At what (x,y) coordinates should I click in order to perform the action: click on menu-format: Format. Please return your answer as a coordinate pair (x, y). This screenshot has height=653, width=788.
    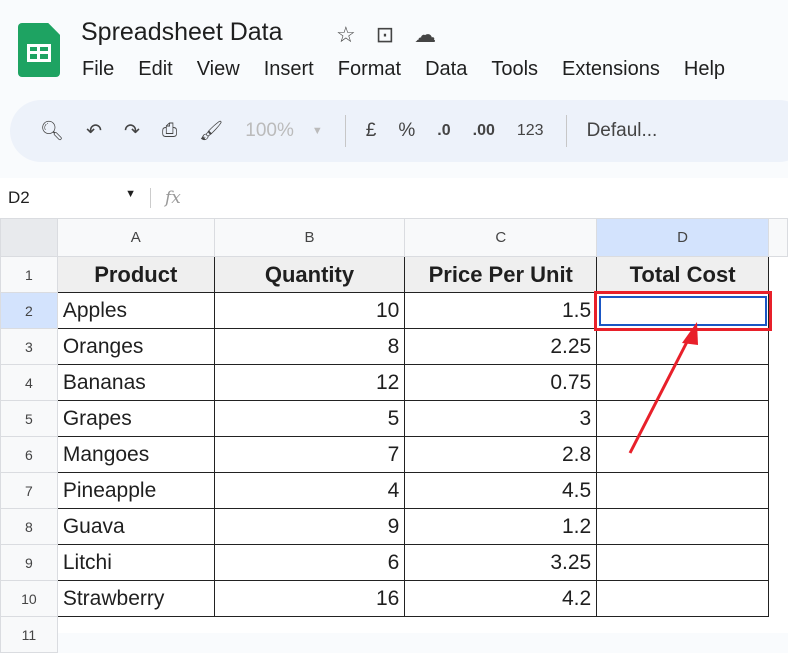
    Looking at the image, I should click on (369, 69).